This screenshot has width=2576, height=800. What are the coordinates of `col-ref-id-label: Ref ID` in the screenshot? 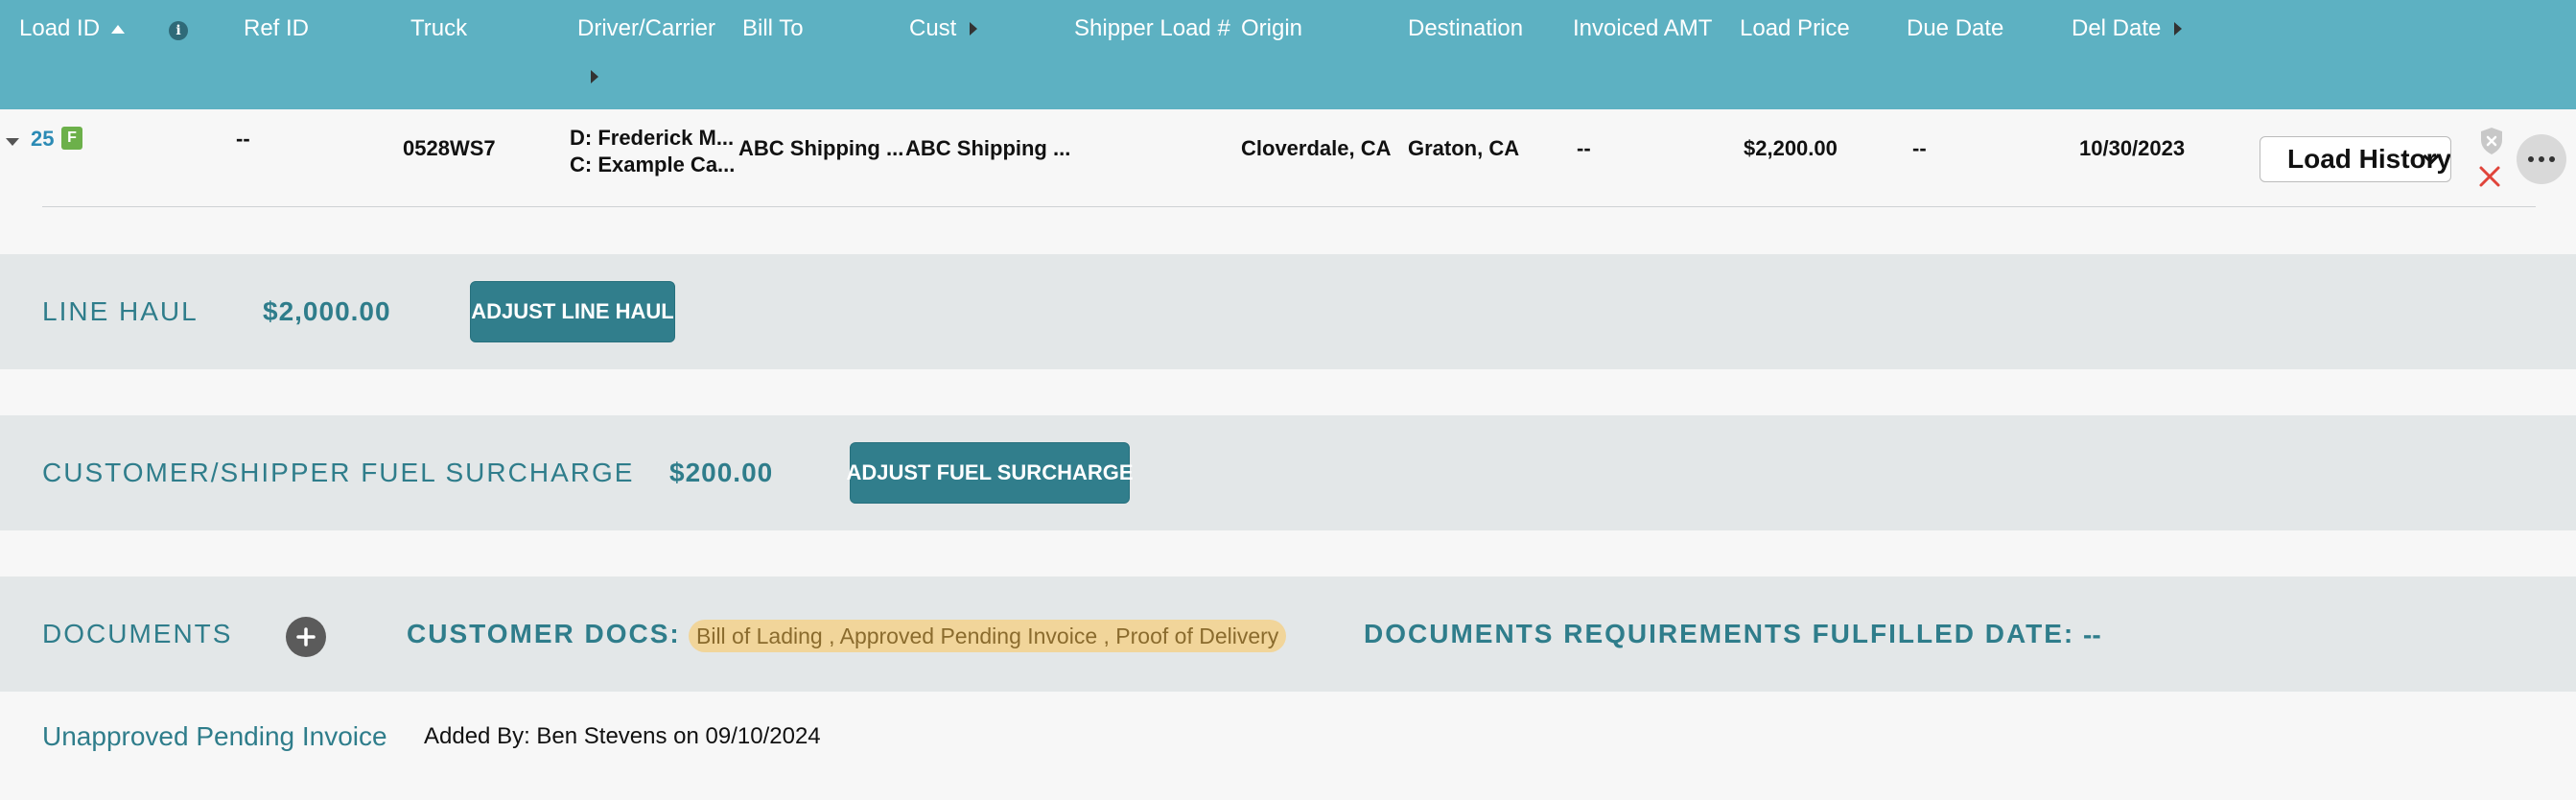 It's located at (277, 28).